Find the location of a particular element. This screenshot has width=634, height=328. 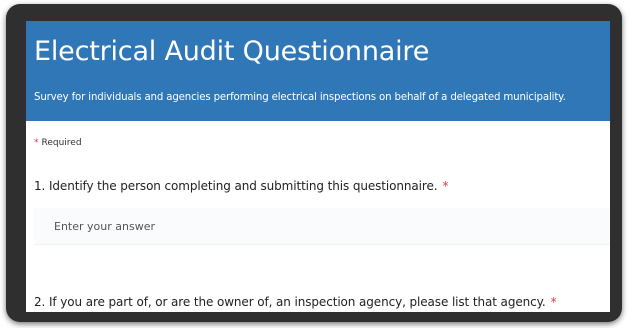

question-1-answer-input is located at coordinates (324, 226).